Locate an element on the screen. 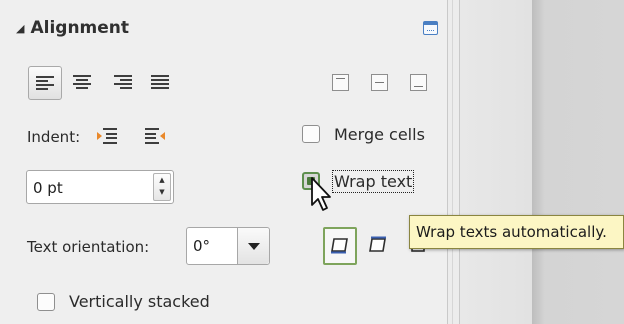  more-options-button is located at coordinates (430, 28).